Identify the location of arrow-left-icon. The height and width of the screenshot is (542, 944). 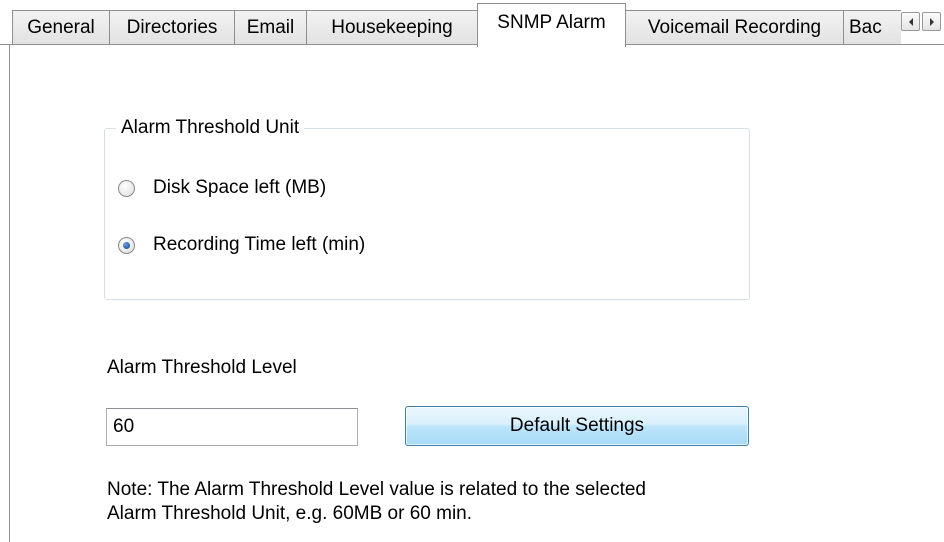
(910, 21).